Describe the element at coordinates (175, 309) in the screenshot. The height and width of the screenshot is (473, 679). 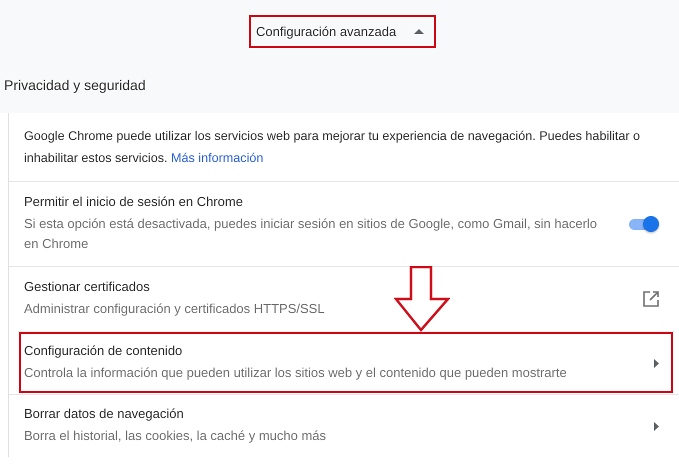
I see `setting-description: Administrar configuración y certificados HTTPS/SSL` at that location.